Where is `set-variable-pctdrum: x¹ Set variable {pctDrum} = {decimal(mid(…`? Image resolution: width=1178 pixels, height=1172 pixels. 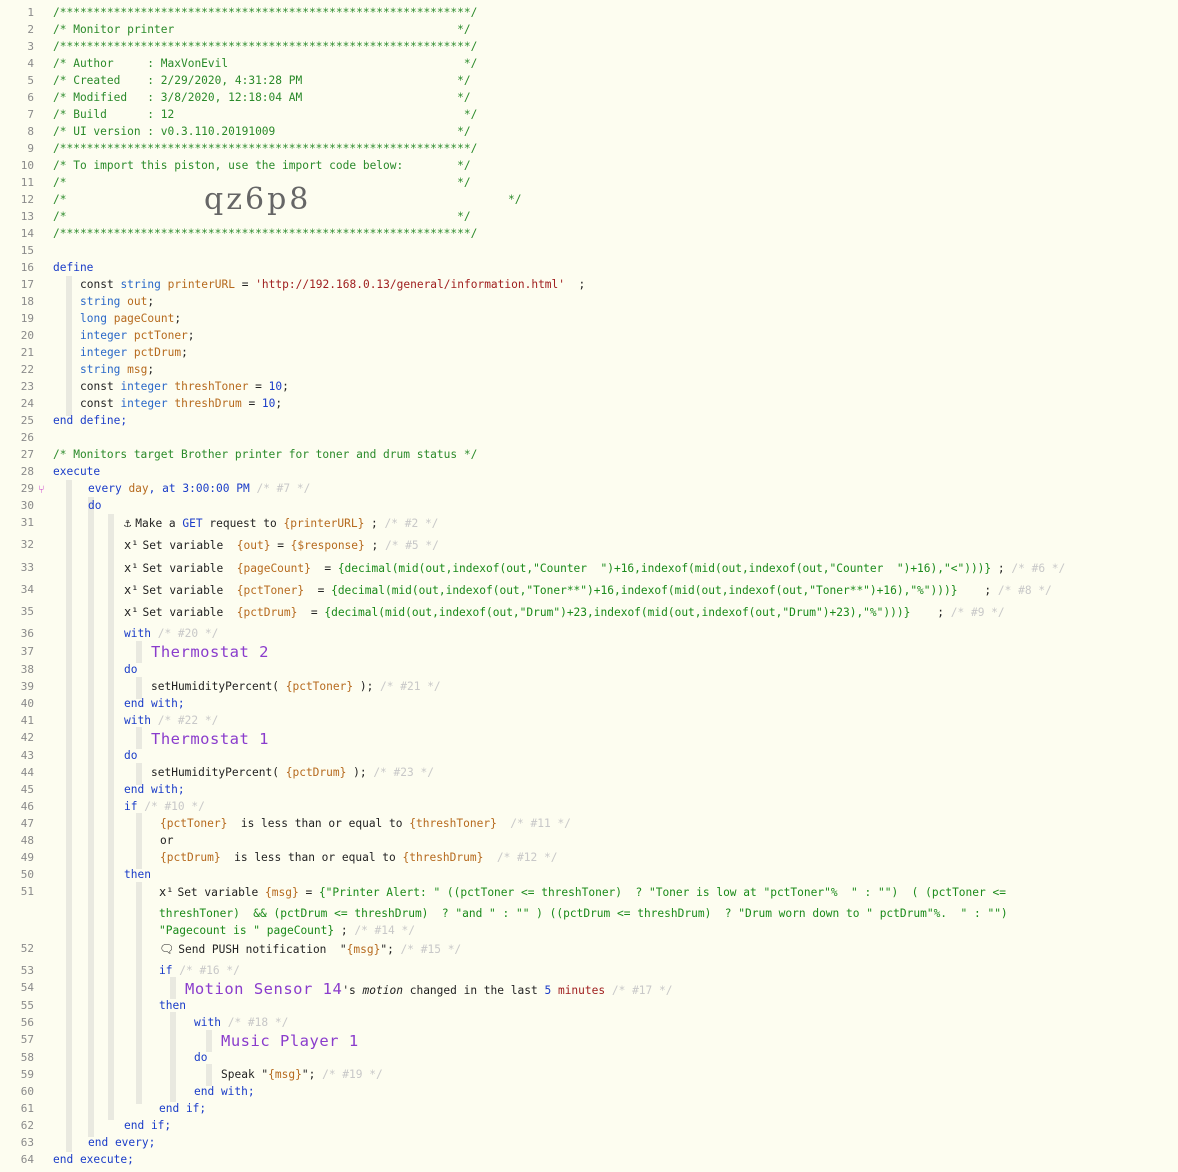 set-variable-pctdrum: x¹ Set variable {pctDrum} = {decimal(mid(… is located at coordinates (564, 612).